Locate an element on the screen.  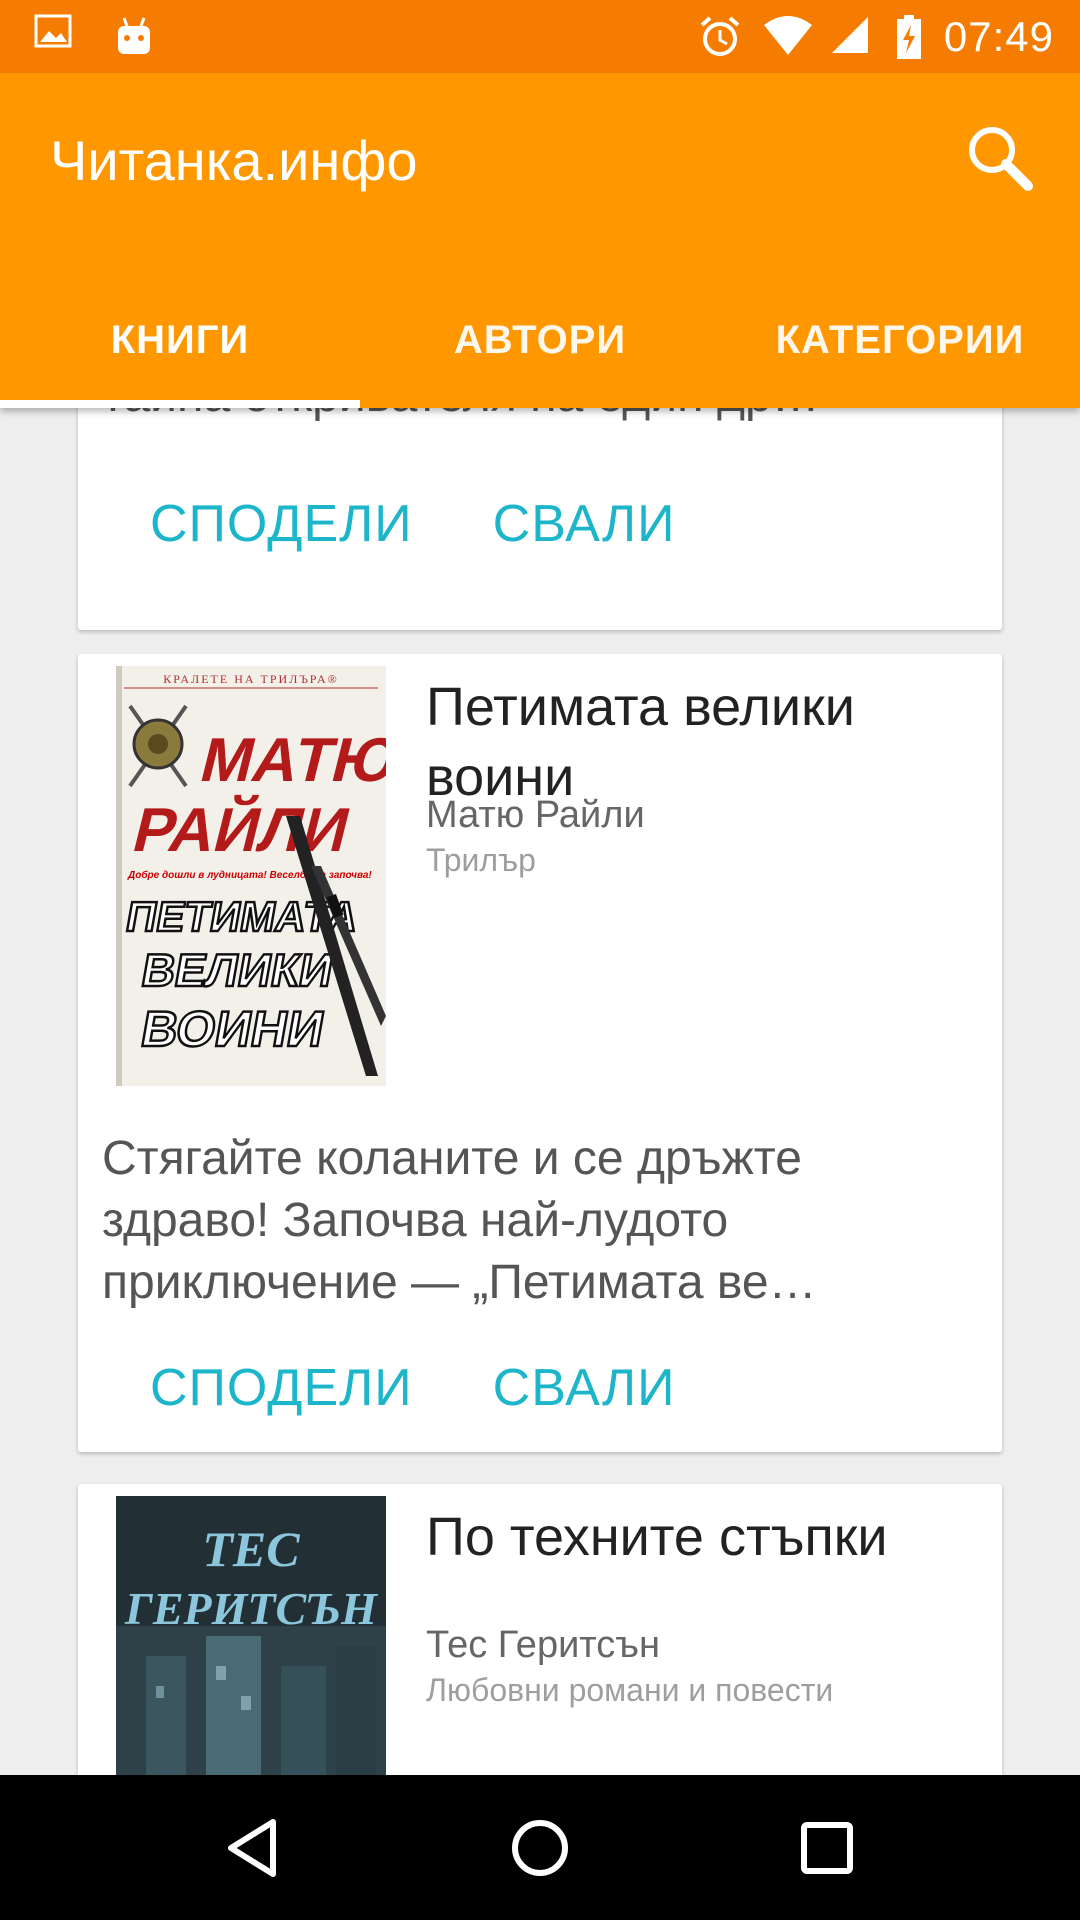
tab-categories-label: КАТЕГОРИИ is located at coordinates (900, 340).